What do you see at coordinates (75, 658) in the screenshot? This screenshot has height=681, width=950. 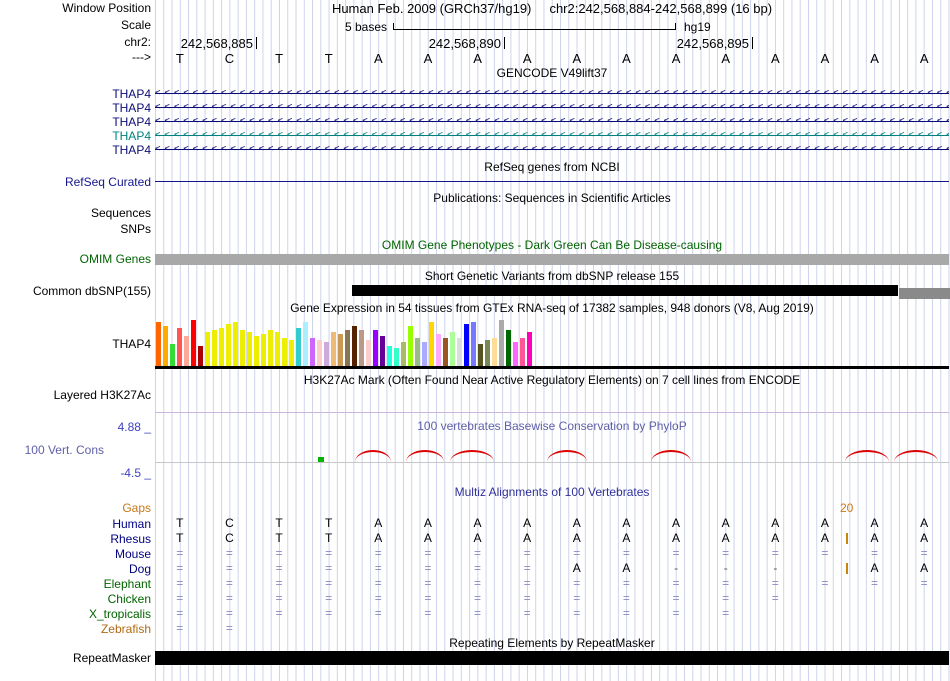 I see `repeatmasker-label: RepeatMasker` at bounding box center [75, 658].